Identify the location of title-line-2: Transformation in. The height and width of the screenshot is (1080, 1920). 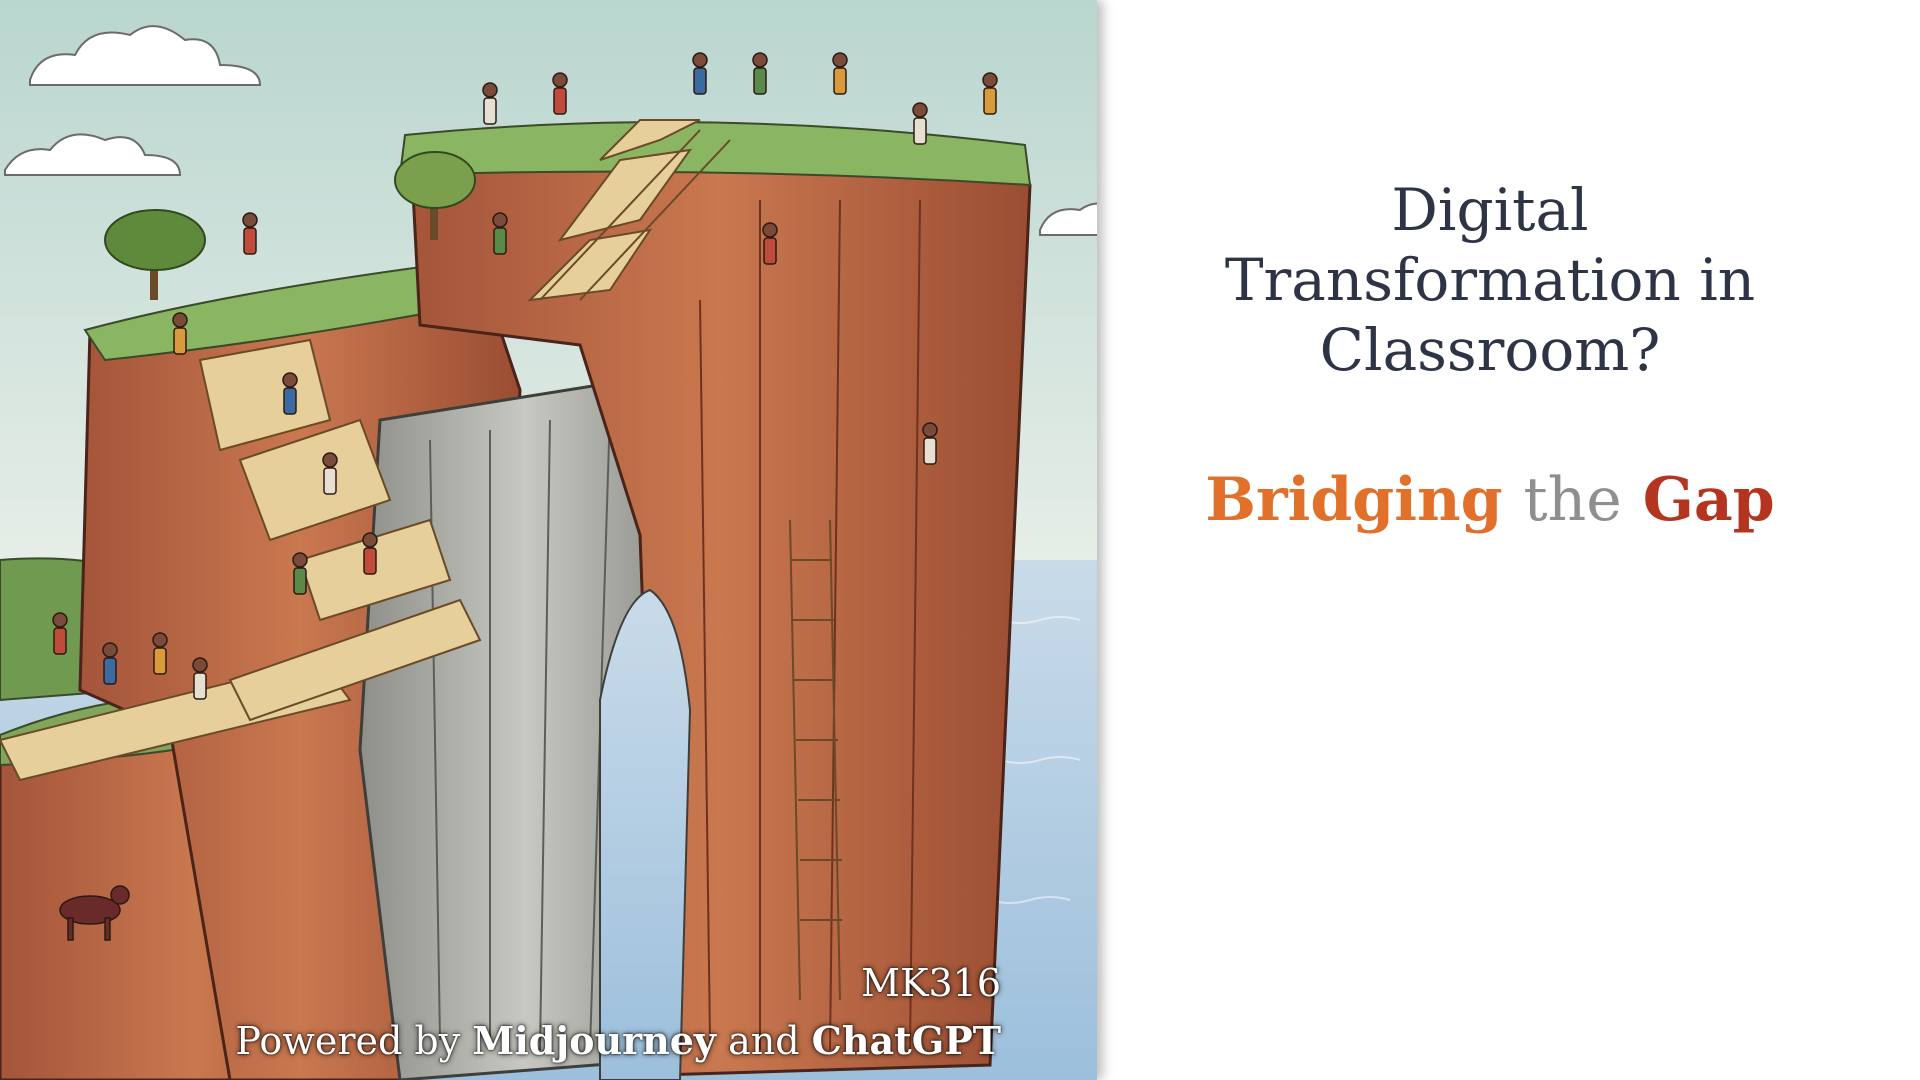
(1490, 280).